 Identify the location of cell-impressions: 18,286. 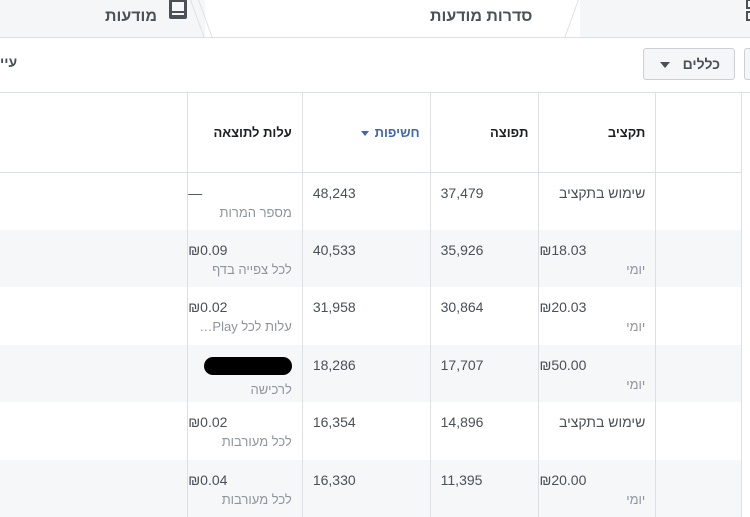
(366, 374).